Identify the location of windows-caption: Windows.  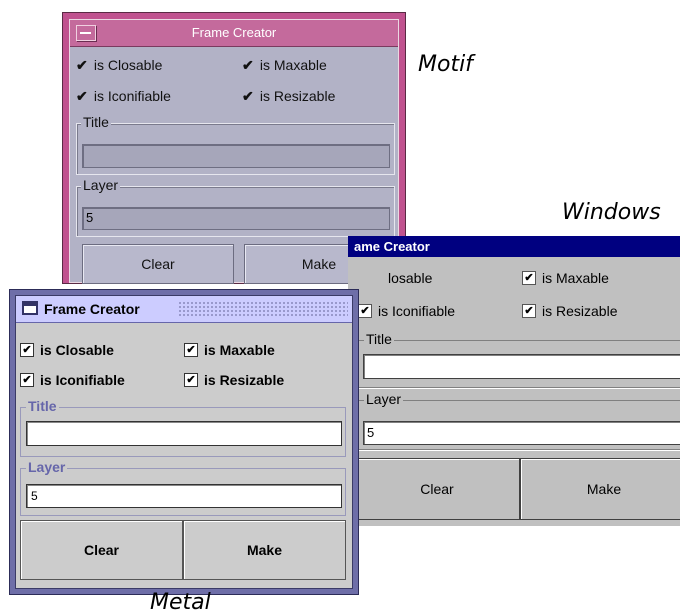
(611, 212).